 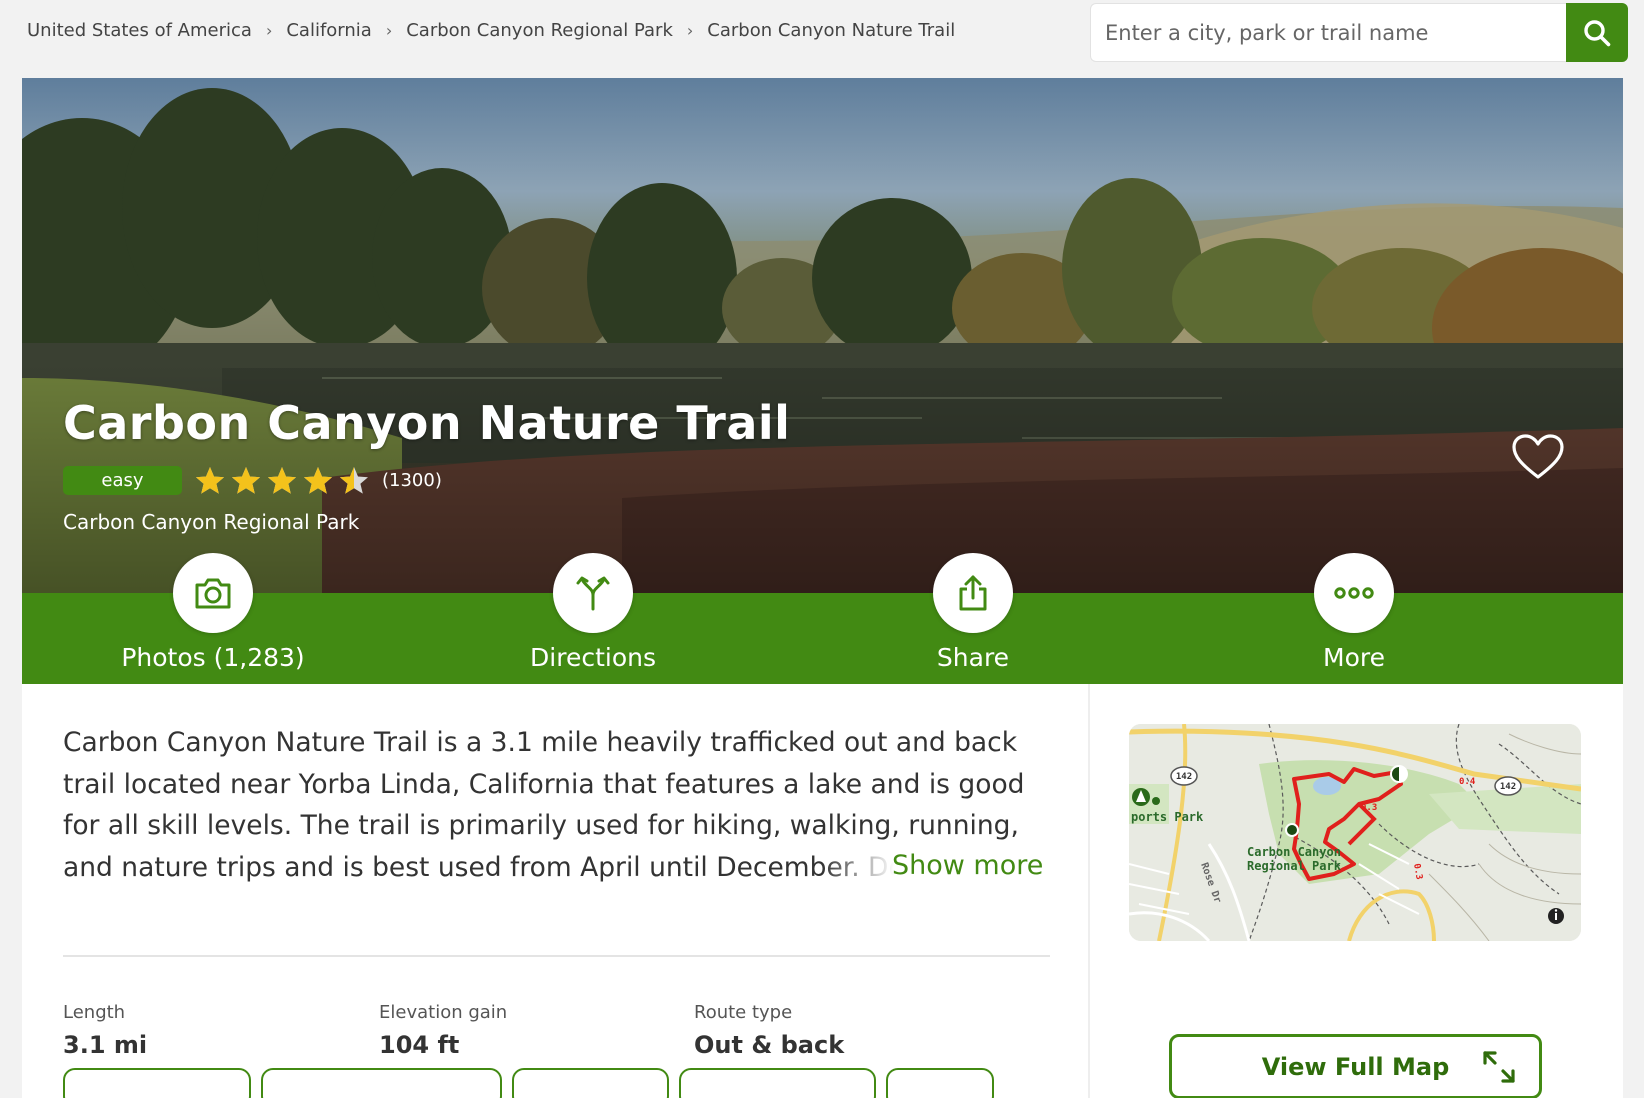 What do you see at coordinates (139, 30) in the screenshot?
I see `breadcrumb-country: United States of America` at bounding box center [139, 30].